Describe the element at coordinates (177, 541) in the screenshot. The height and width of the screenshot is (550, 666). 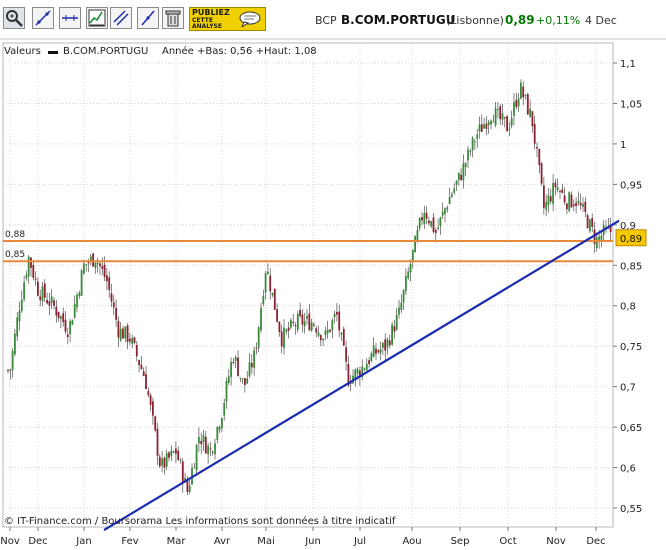
I see `x-tick-label: Mar` at that location.